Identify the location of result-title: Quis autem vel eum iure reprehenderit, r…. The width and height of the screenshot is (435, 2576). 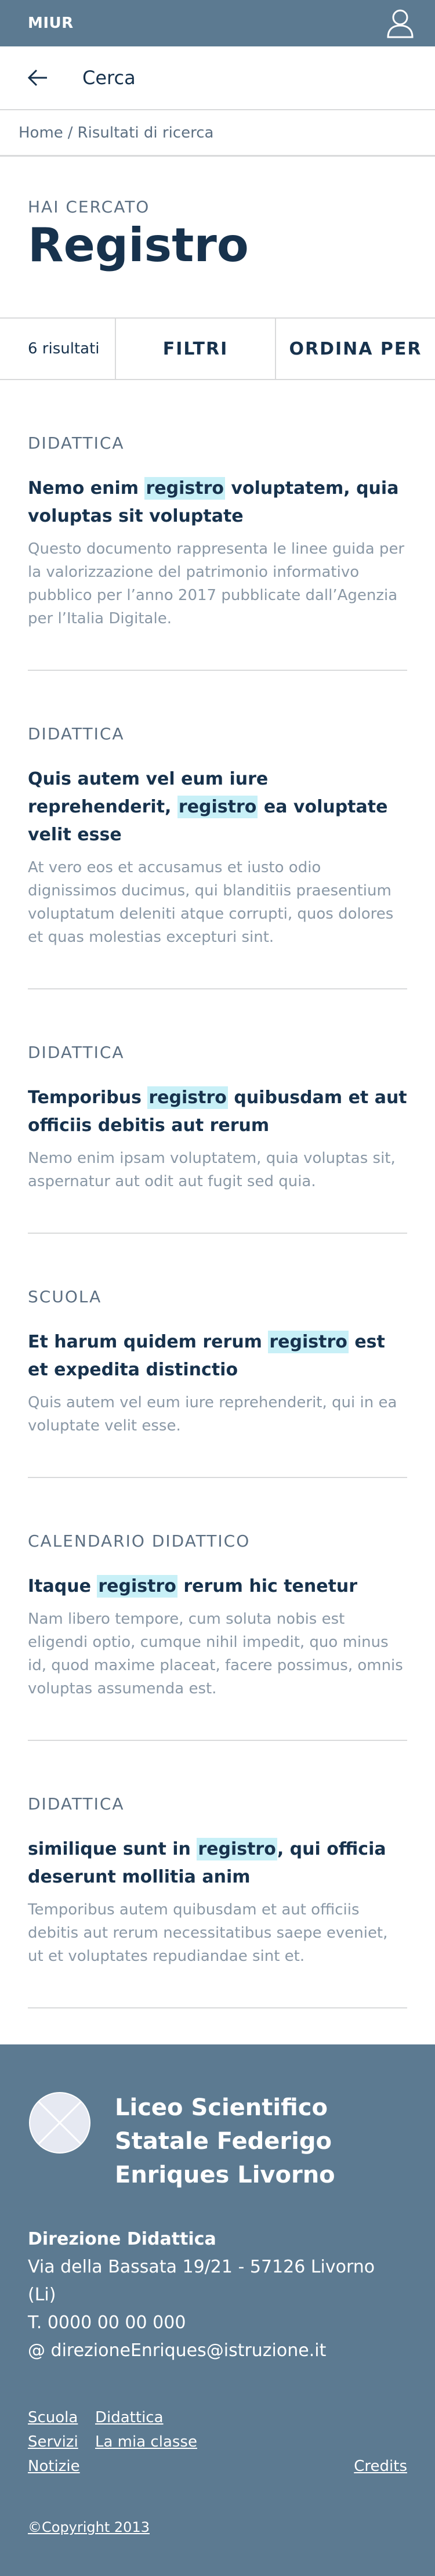
(217, 807).